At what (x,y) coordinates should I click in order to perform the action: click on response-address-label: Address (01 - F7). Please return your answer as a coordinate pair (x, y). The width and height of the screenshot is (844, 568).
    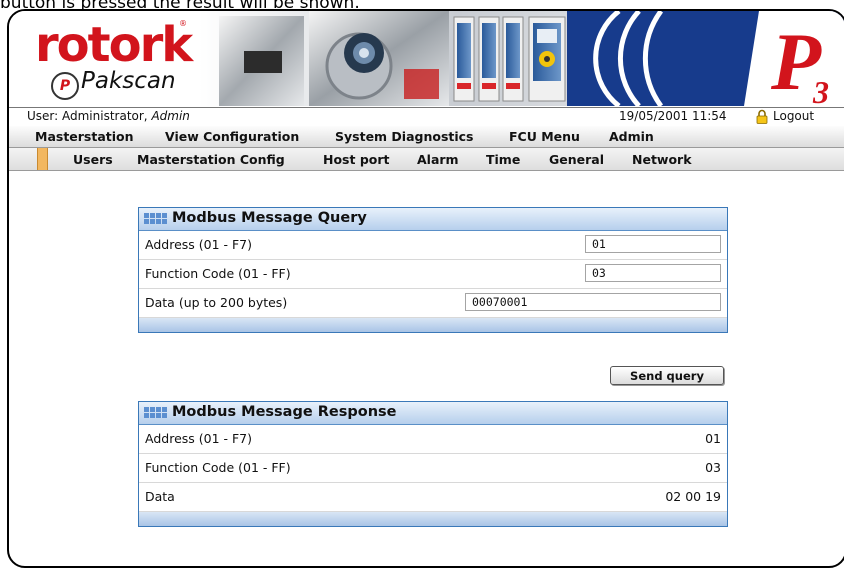
    Looking at the image, I should click on (199, 438).